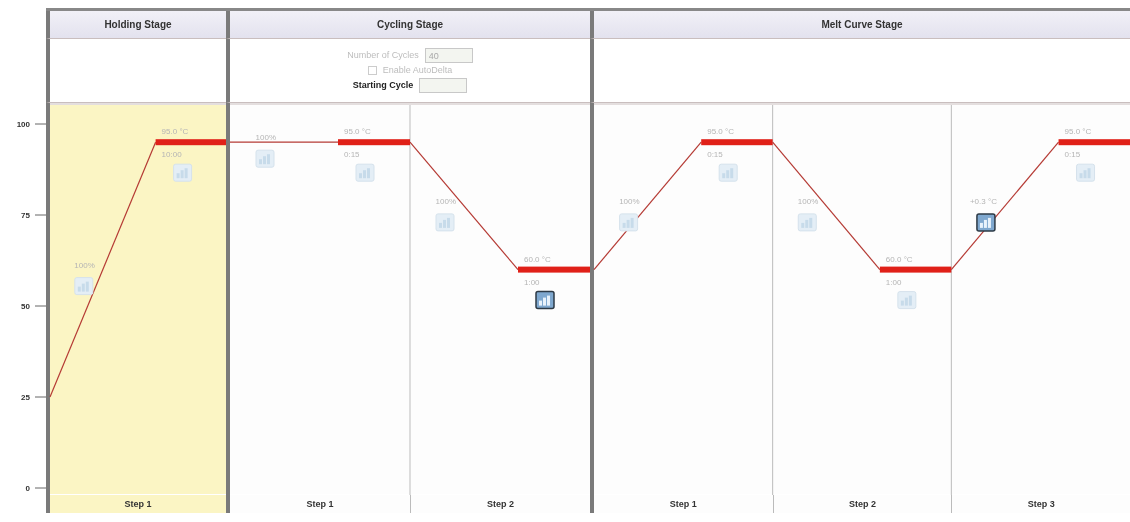 This screenshot has width=1130, height=522. What do you see at coordinates (383, 85) in the screenshot?
I see `field-label: Starting Cycle` at bounding box center [383, 85].